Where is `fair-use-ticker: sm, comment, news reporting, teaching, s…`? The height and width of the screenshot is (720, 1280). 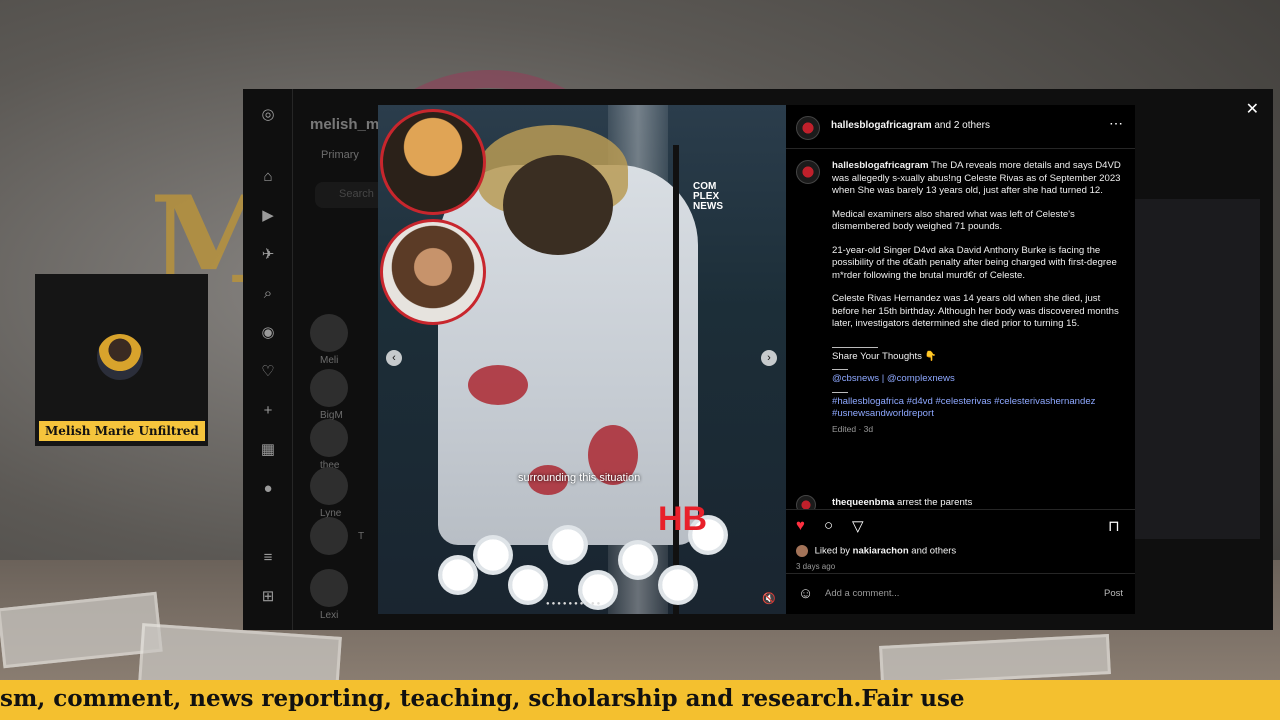 fair-use-ticker: sm, comment, news reporting, teaching, s… is located at coordinates (640, 700).